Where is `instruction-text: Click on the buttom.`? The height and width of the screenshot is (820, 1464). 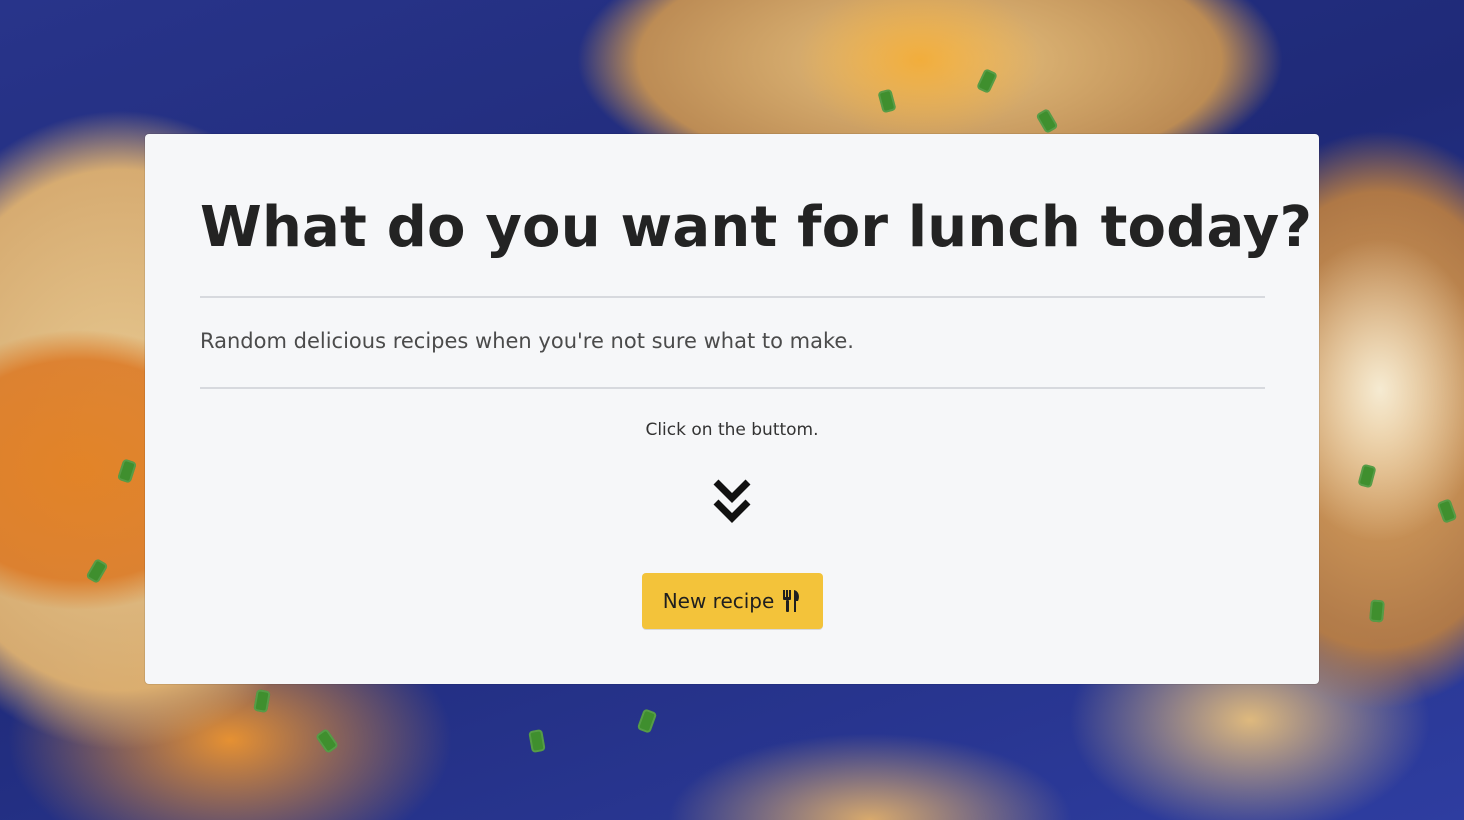
instruction-text: Click on the buttom. is located at coordinates (732, 430).